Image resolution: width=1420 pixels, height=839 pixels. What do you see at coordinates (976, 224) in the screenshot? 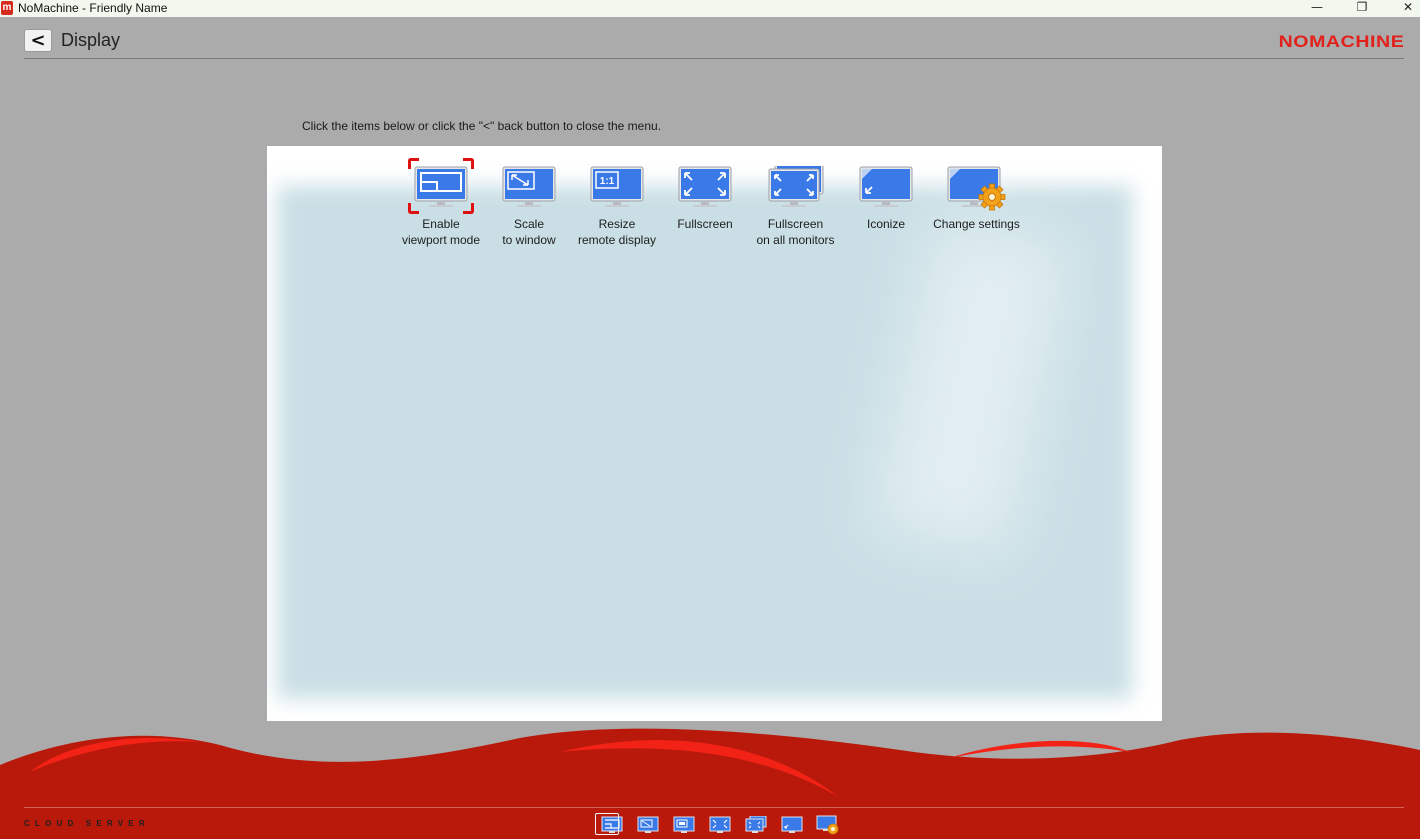
I see `menu-item-label: Change settings` at bounding box center [976, 224].